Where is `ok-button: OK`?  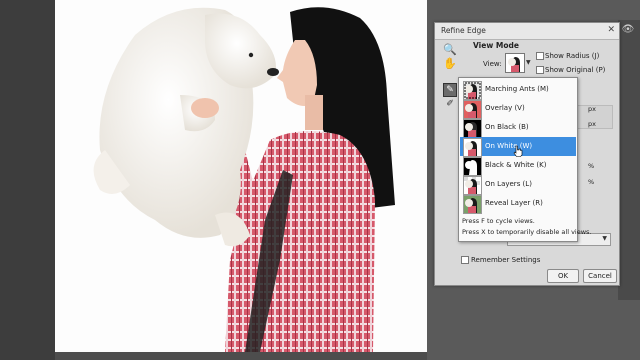 ok-button: OK is located at coordinates (563, 276).